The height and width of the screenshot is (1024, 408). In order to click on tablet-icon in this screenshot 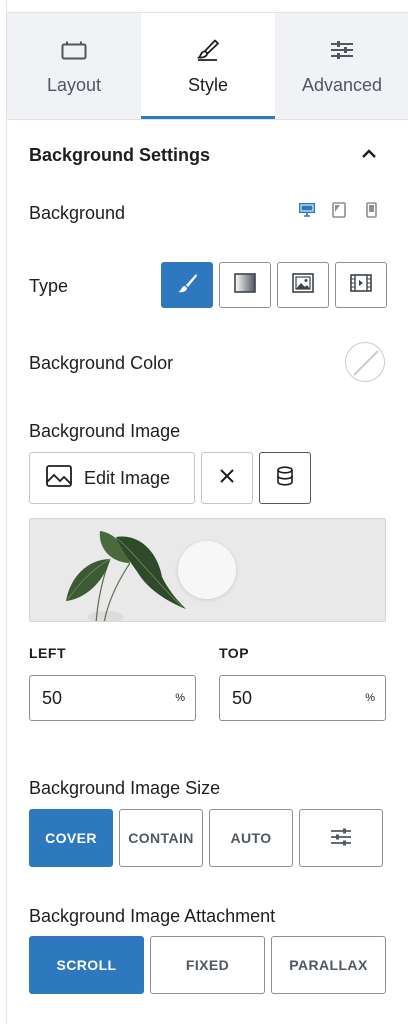, I will do `click(339, 210)`.